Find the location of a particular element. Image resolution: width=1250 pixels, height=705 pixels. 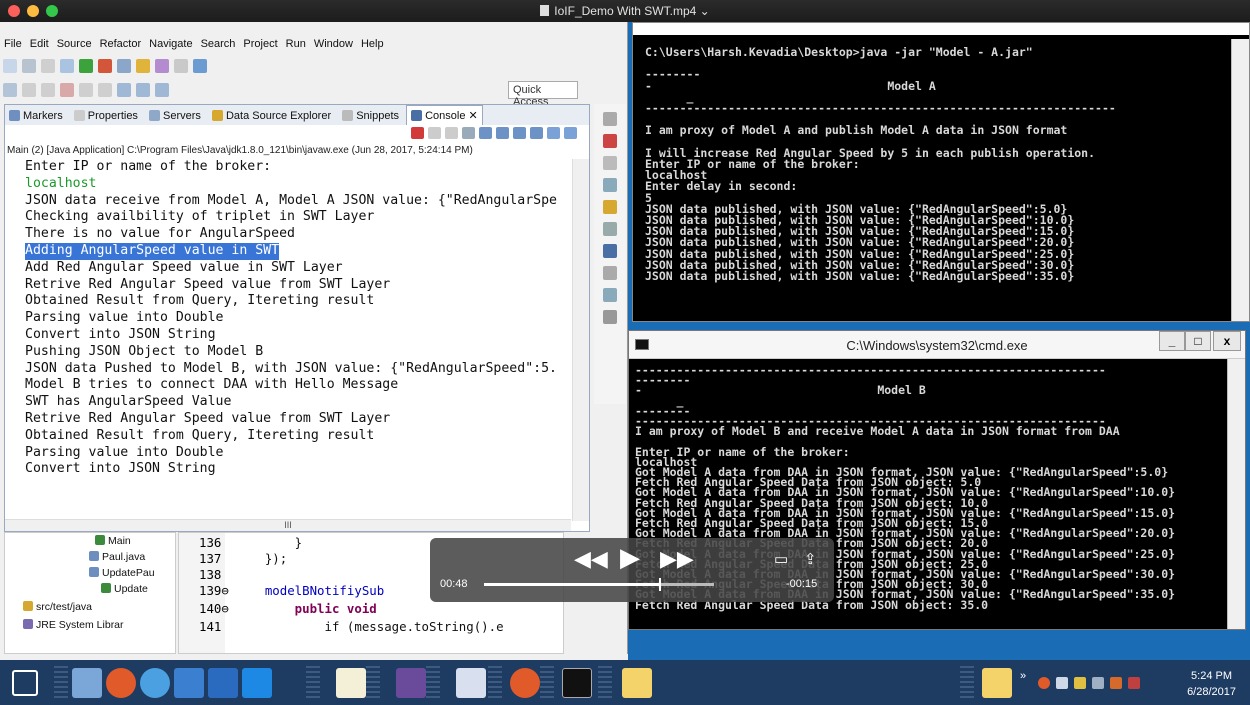

tab-snippets: Snippets is located at coordinates (370, 114).